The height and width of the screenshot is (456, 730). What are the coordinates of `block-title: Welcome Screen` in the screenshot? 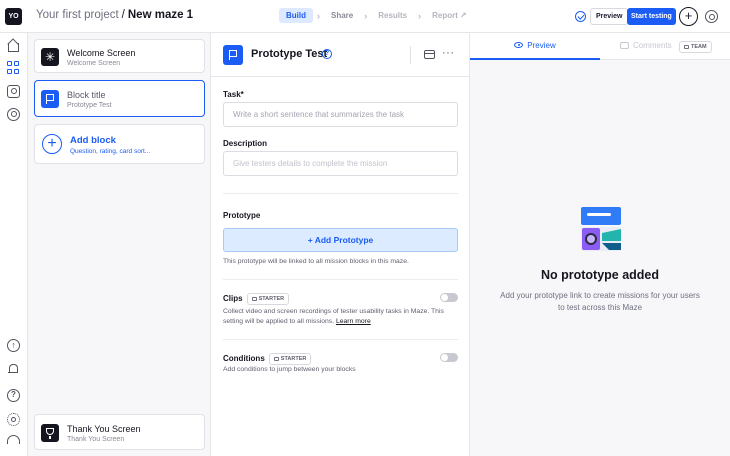 It's located at (101, 53).